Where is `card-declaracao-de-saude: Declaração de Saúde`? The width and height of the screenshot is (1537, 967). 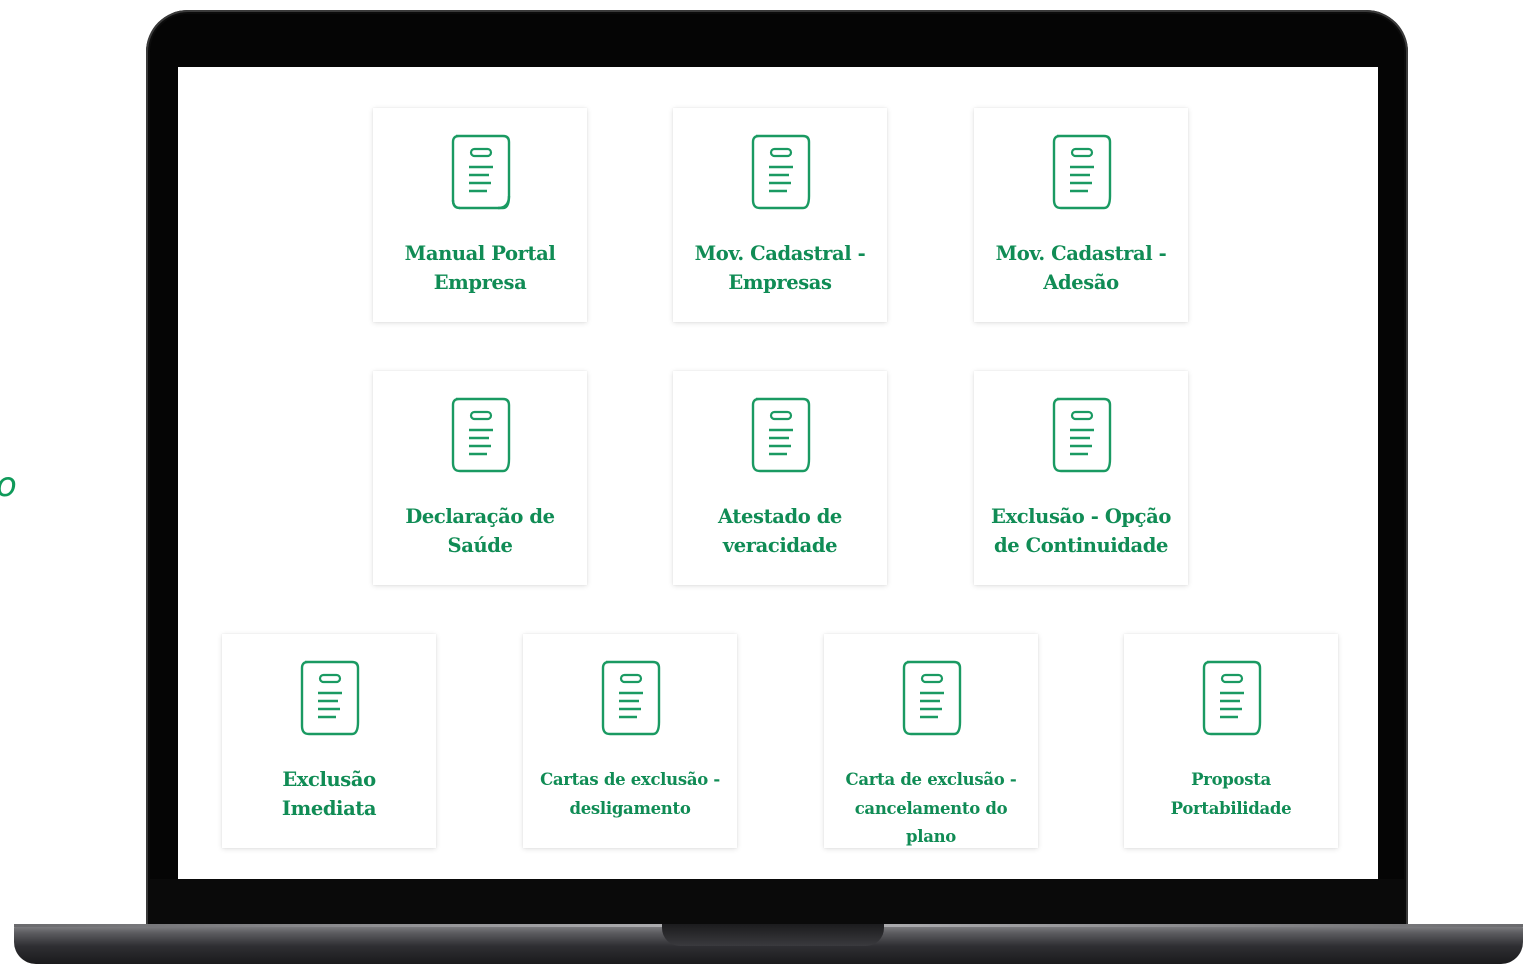 card-declaracao-de-saude: Declaração de Saúde is located at coordinates (480, 478).